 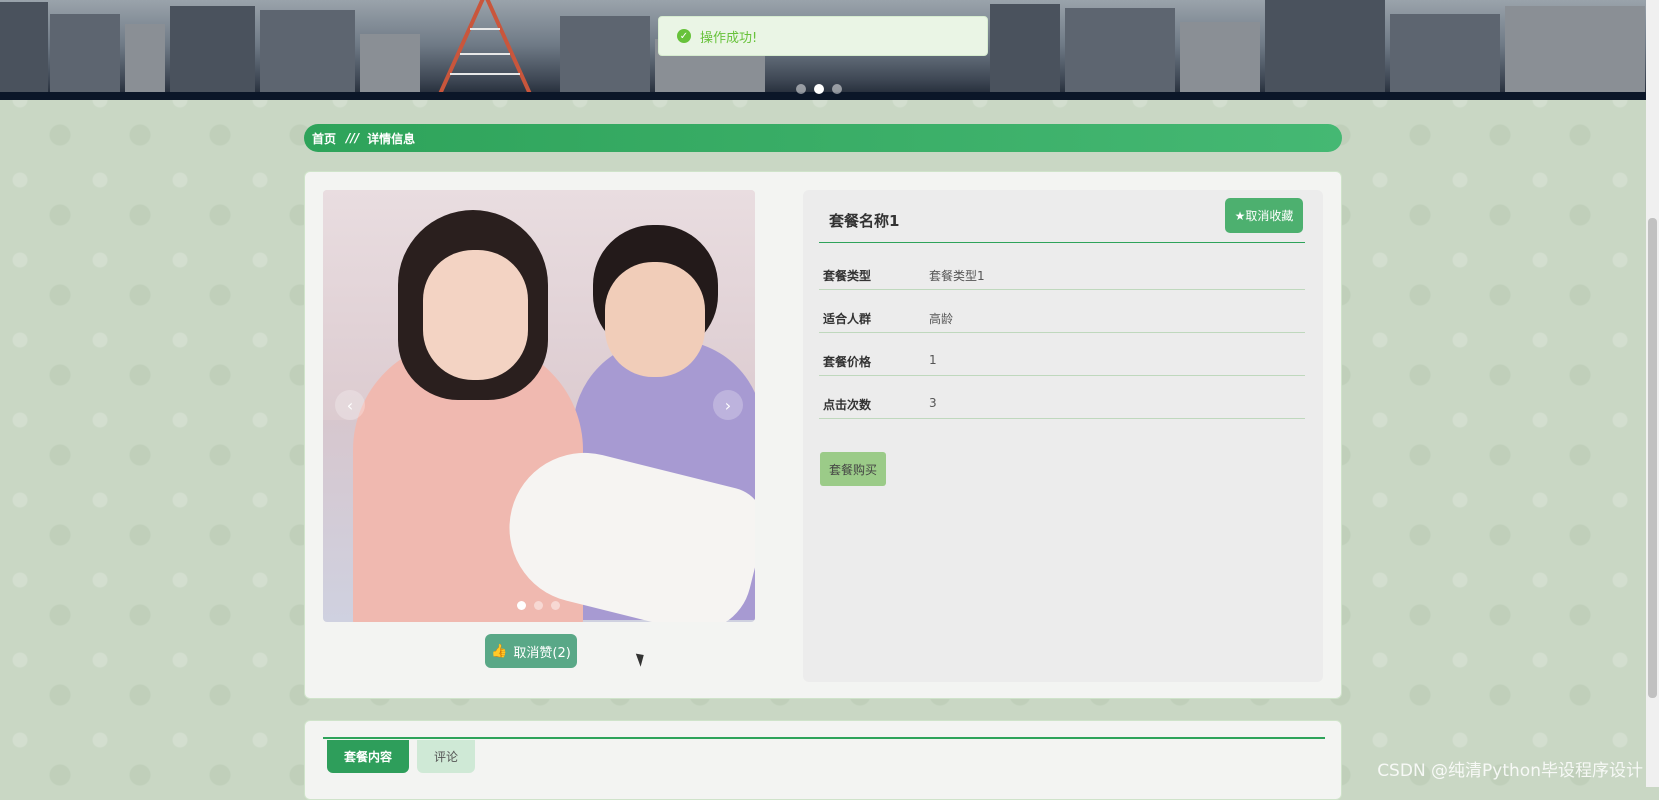 I want to click on breadcrumb-home: 首页, so click(x=324, y=138).